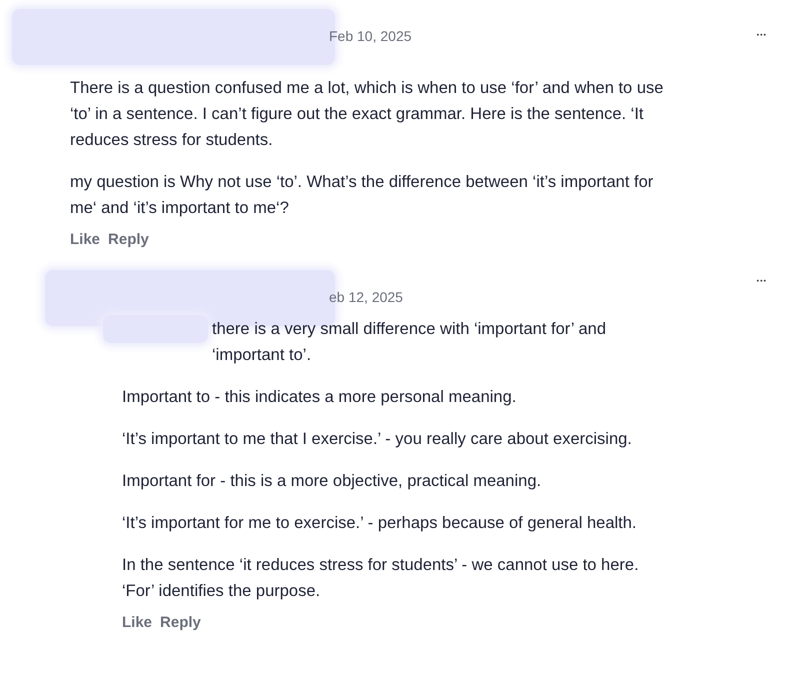 The width and height of the screenshot is (795, 685). What do you see at coordinates (320, 397) in the screenshot?
I see `comment-text: Important to - this indicates a more personal meaning.` at bounding box center [320, 397].